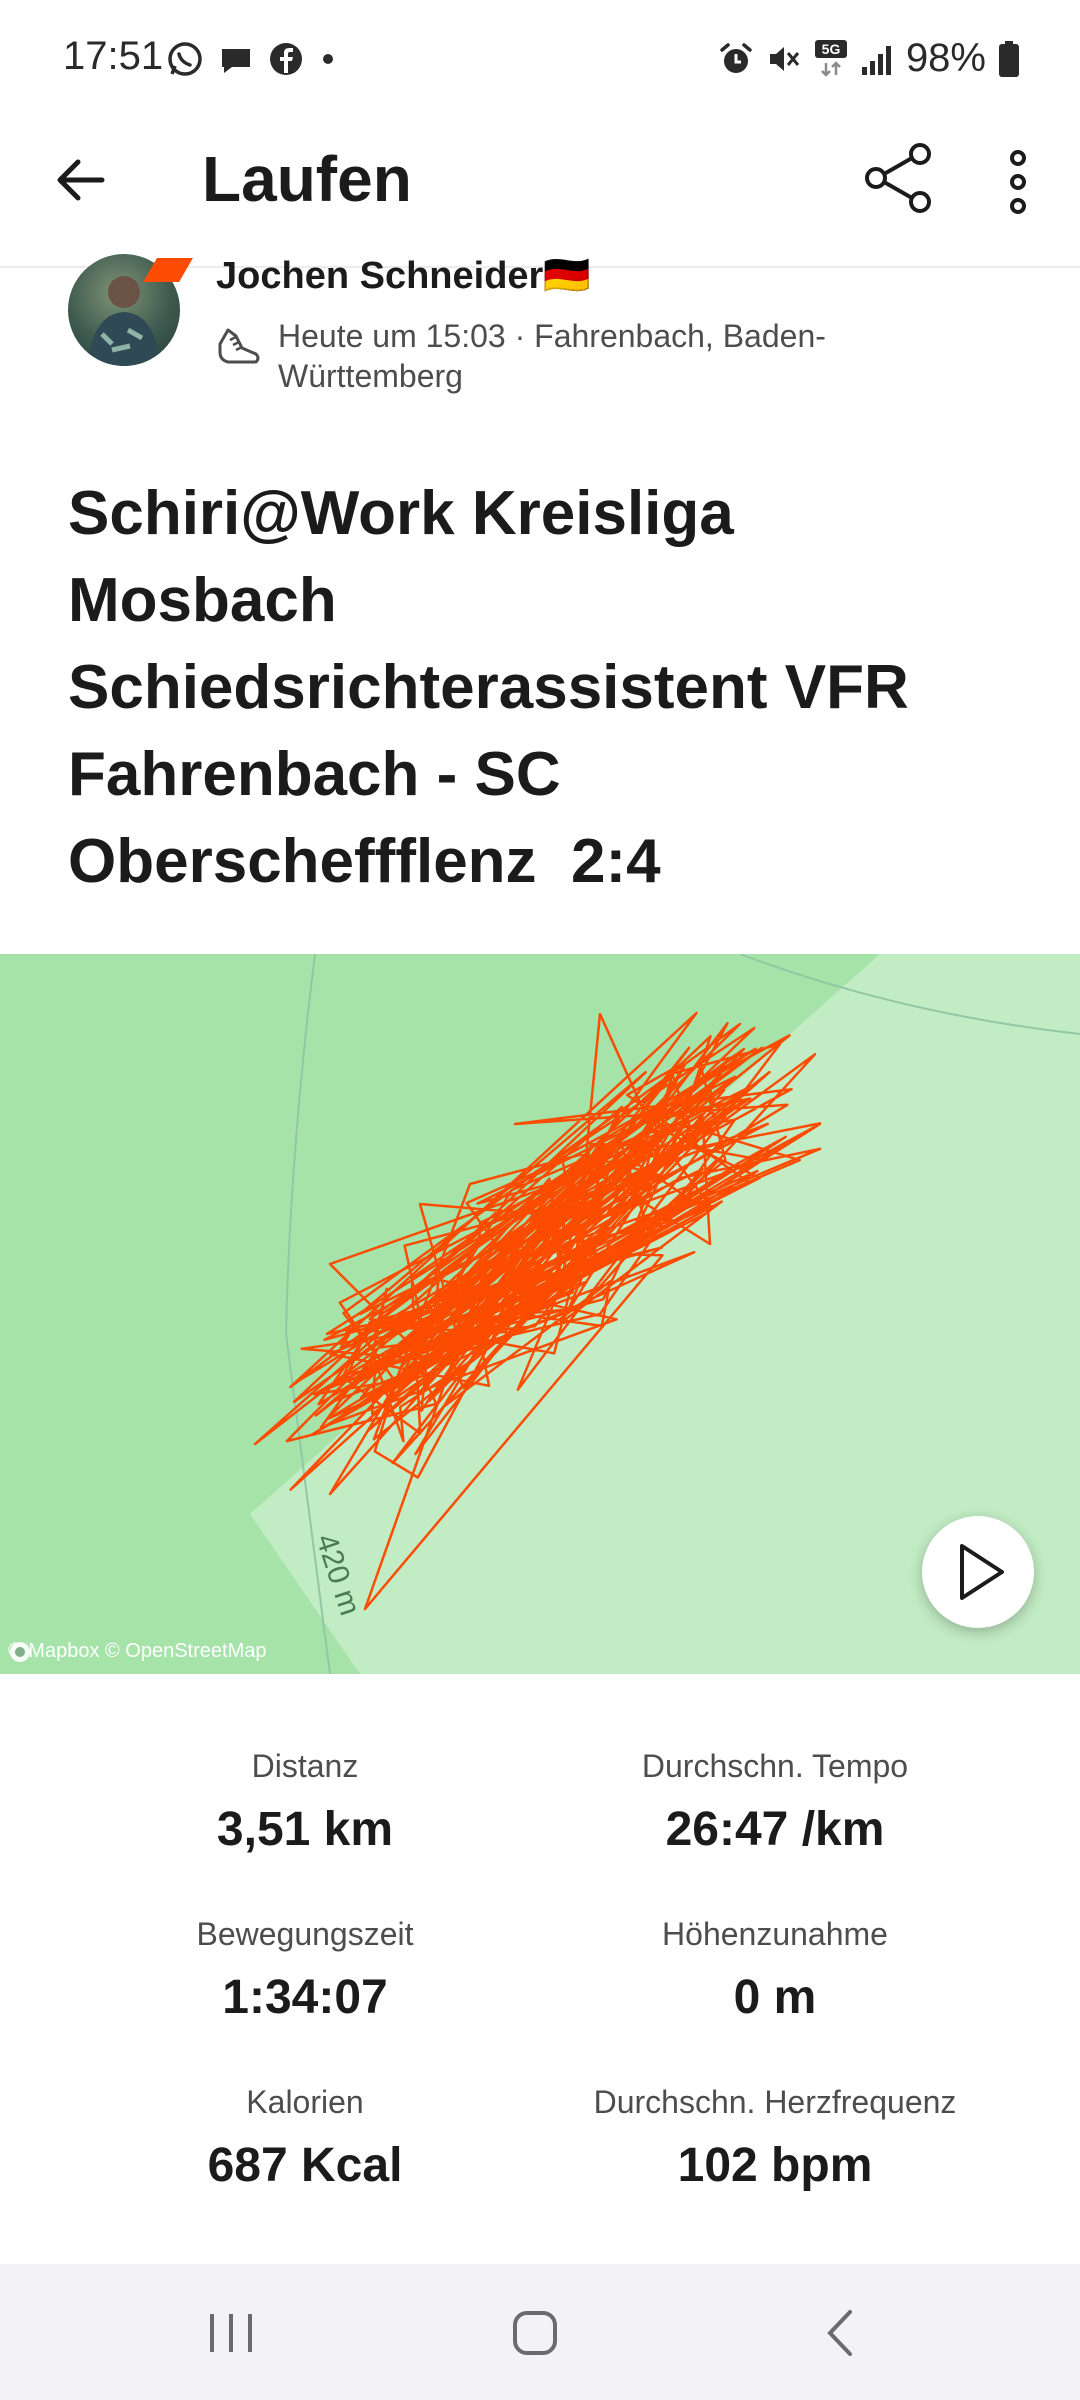 The width and height of the screenshot is (1080, 2400). What do you see at coordinates (775, 2165) in the screenshot?
I see `stat-value: 102 bpm` at bounding box center [775, 2165].